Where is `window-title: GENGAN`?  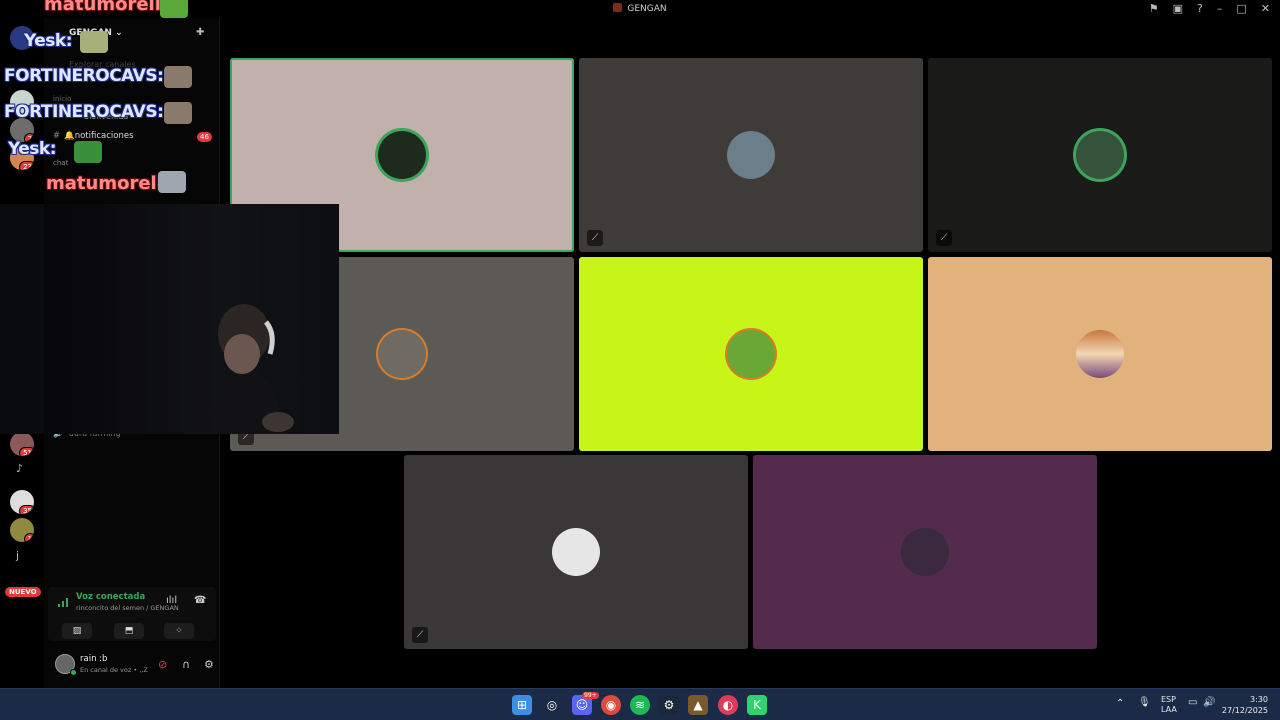 window-title: GENGAN is located at coordinates (640, 8).